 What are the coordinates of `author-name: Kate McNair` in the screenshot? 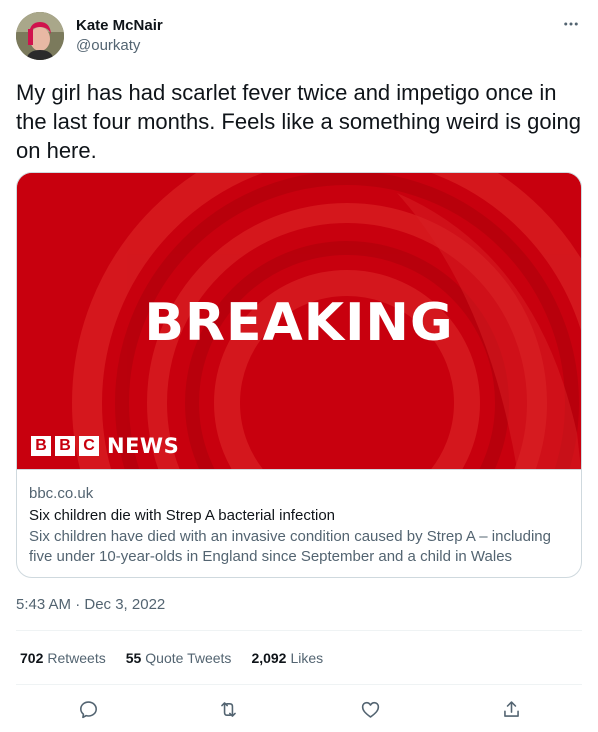 It's located at (119, 26).